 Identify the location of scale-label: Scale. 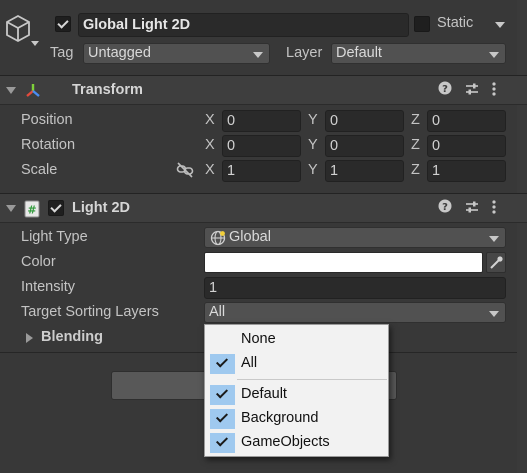
(39, 170).